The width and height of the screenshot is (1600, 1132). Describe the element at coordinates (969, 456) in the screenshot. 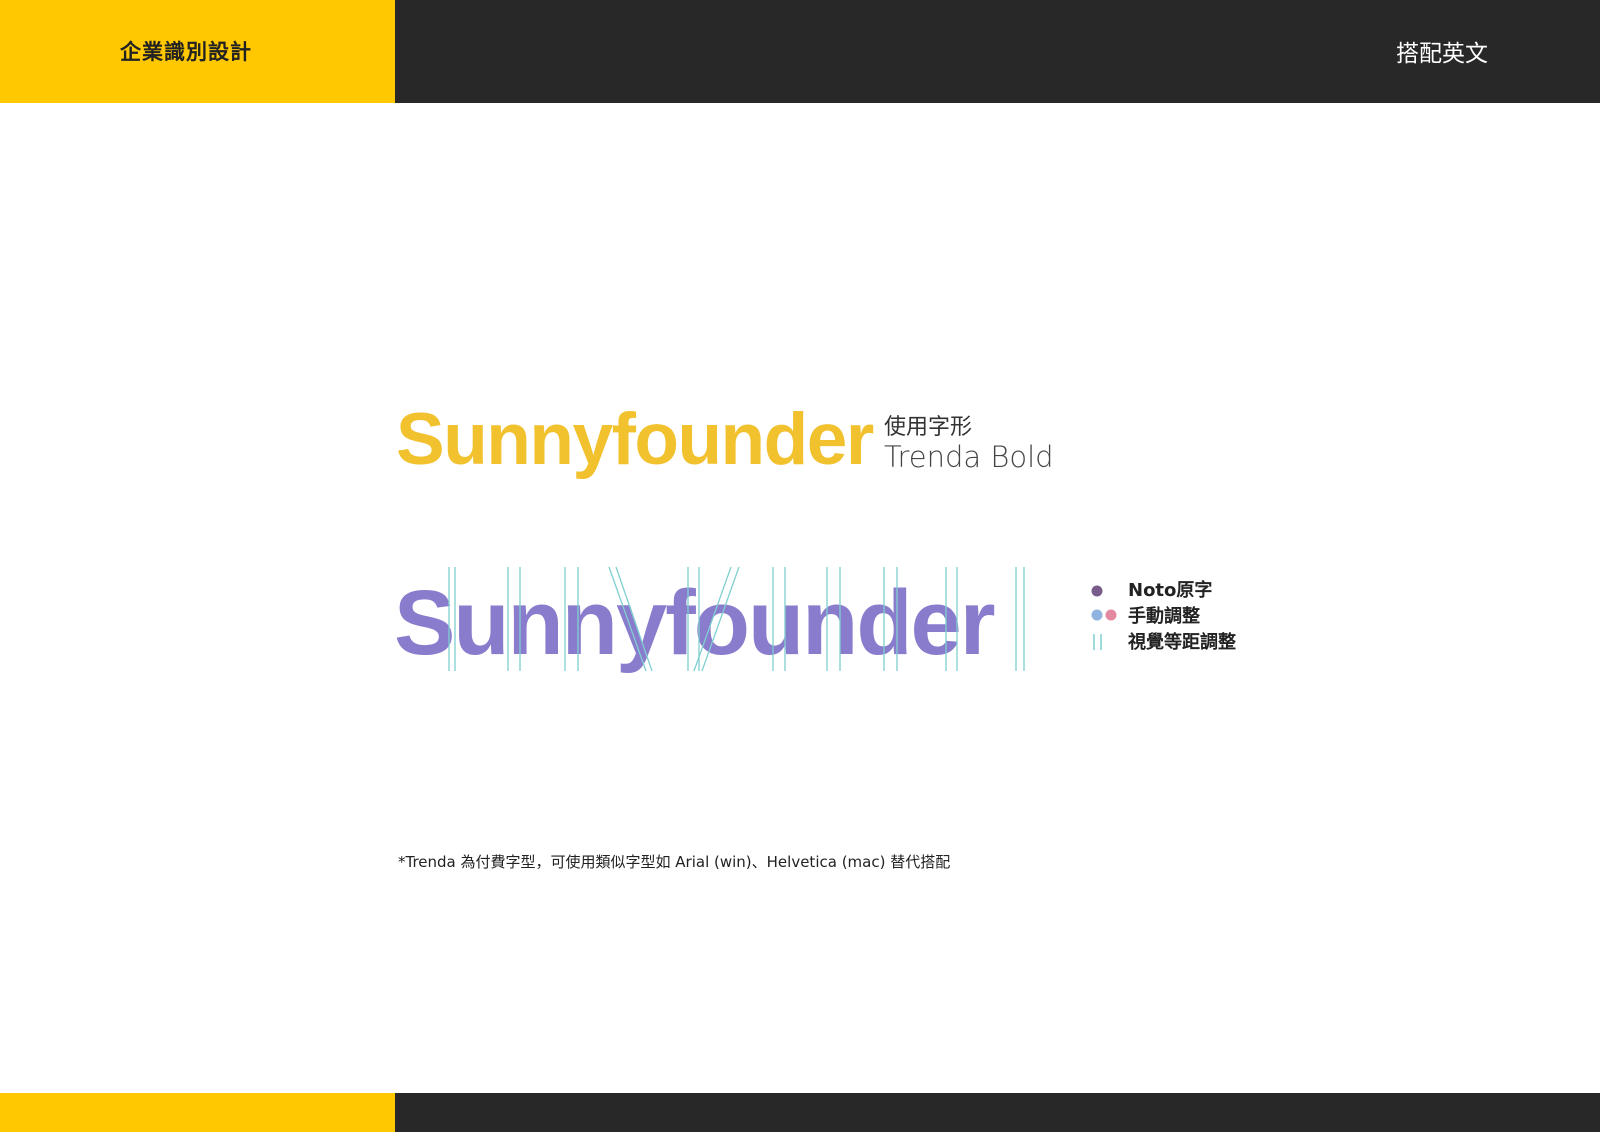

I see `font-info-name: Trenda Bold` at that location.